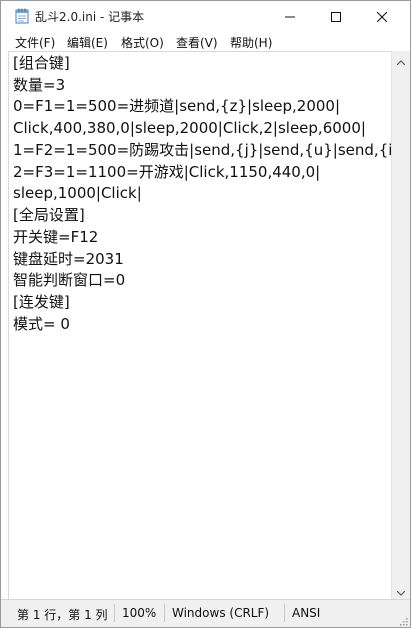 The width and height of the screenshot is (411, 628). Describe the element at coordinates (142, 42) in the screenshot. I see `menu-format: 格式(O)` at that location.